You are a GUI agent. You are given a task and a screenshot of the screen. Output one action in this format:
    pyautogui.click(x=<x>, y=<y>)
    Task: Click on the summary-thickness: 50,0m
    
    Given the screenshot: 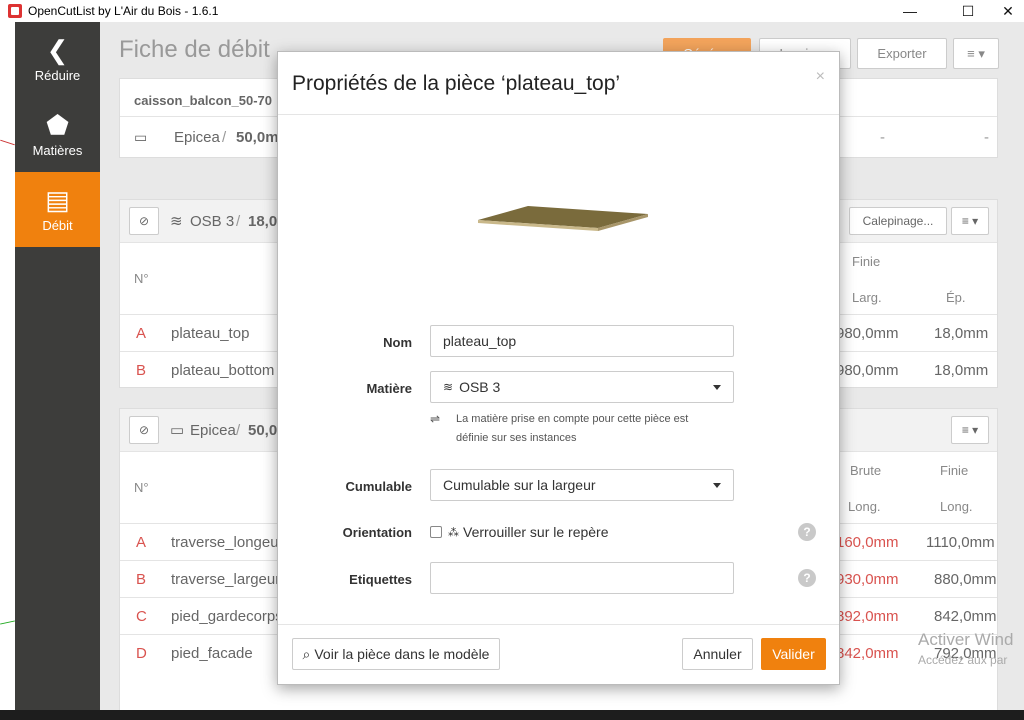 What is the action you would take?
    pyautogui.click(x=257, y=137)
    